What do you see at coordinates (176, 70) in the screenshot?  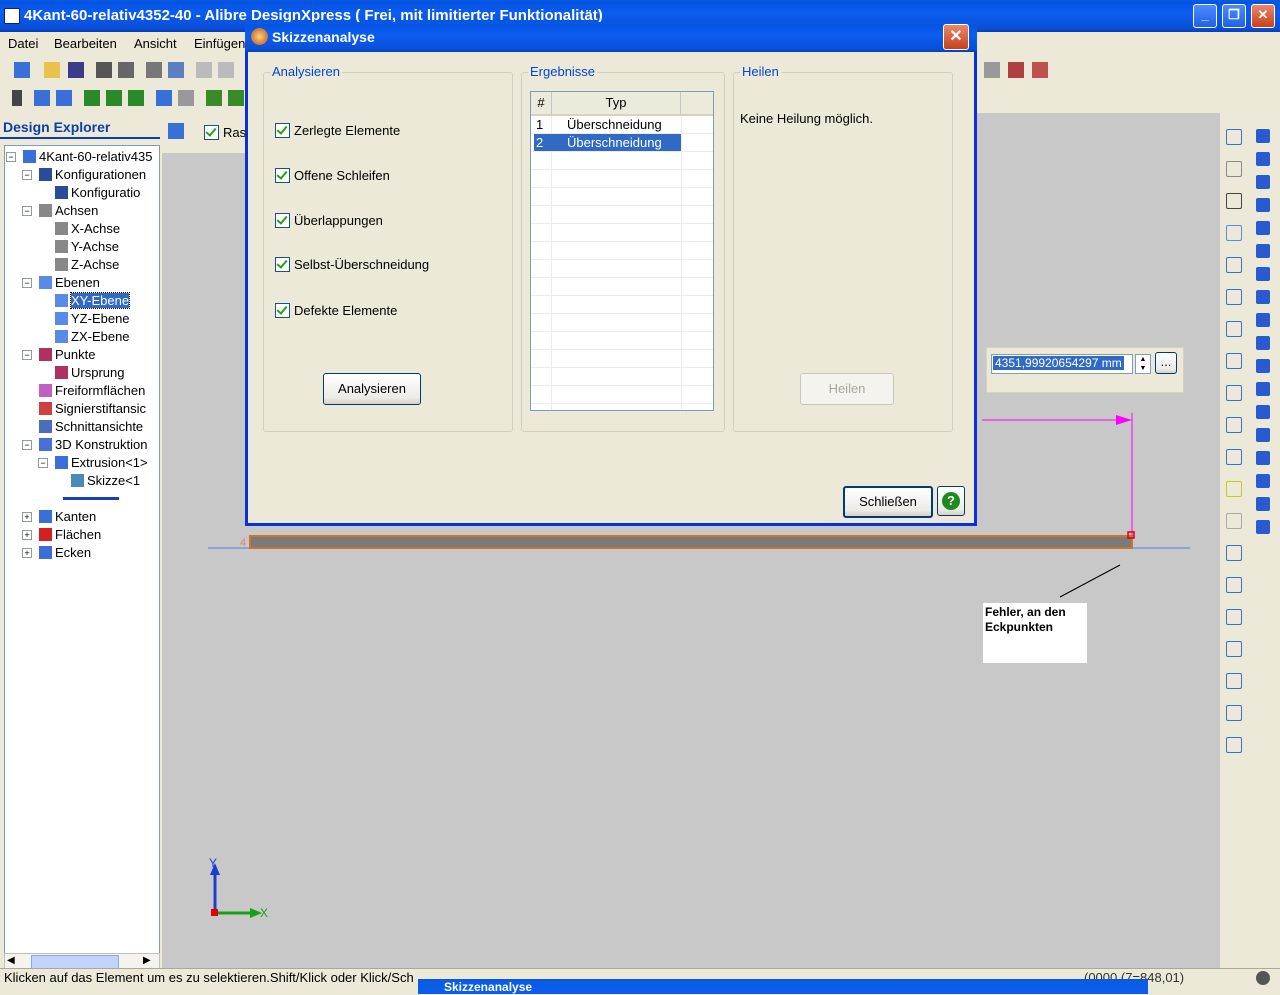 I see `print-preview-icon` at bounding box center [176, 70].